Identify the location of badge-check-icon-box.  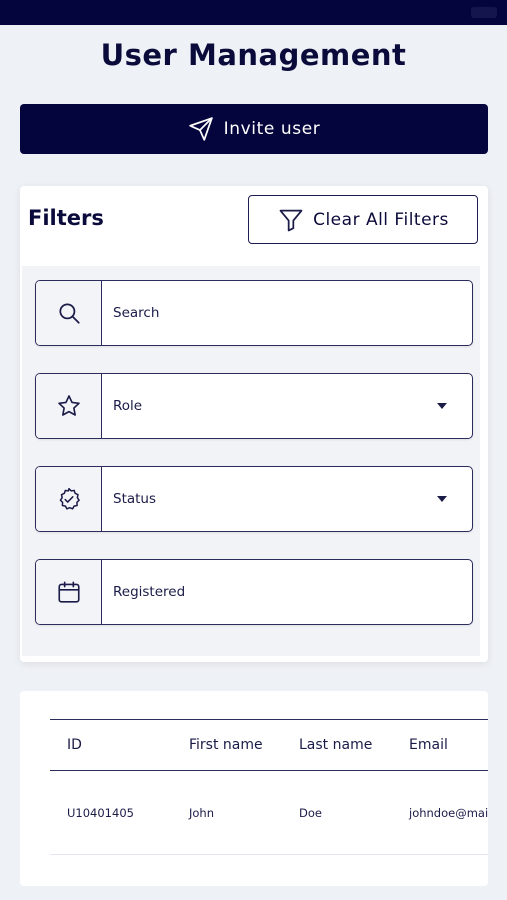
(69, 499).